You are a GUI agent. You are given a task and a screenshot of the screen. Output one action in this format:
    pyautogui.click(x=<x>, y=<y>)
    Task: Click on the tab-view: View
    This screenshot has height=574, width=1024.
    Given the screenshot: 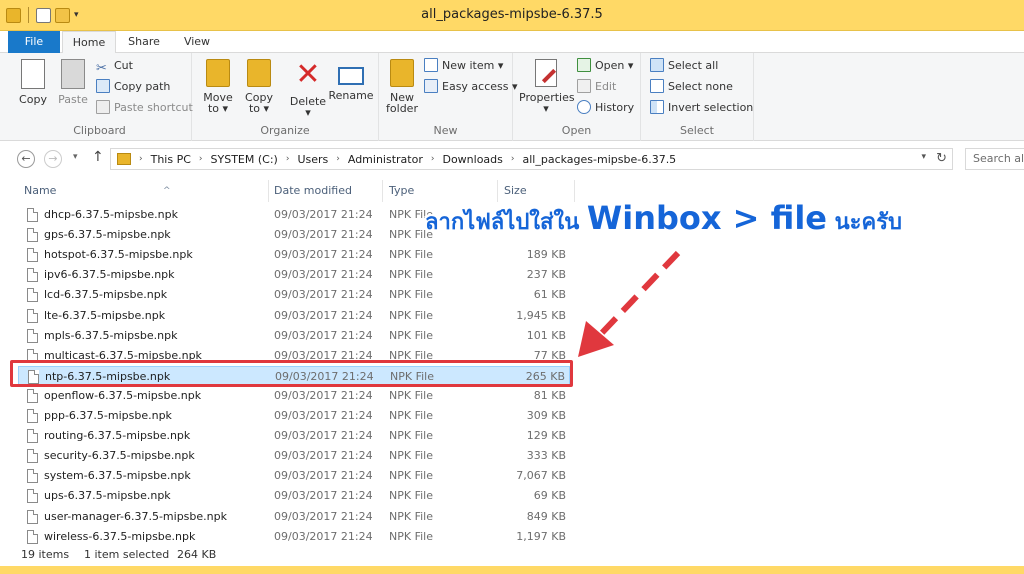 What is the action you would take?
    pyautogui.click(x=197, y=42)
    